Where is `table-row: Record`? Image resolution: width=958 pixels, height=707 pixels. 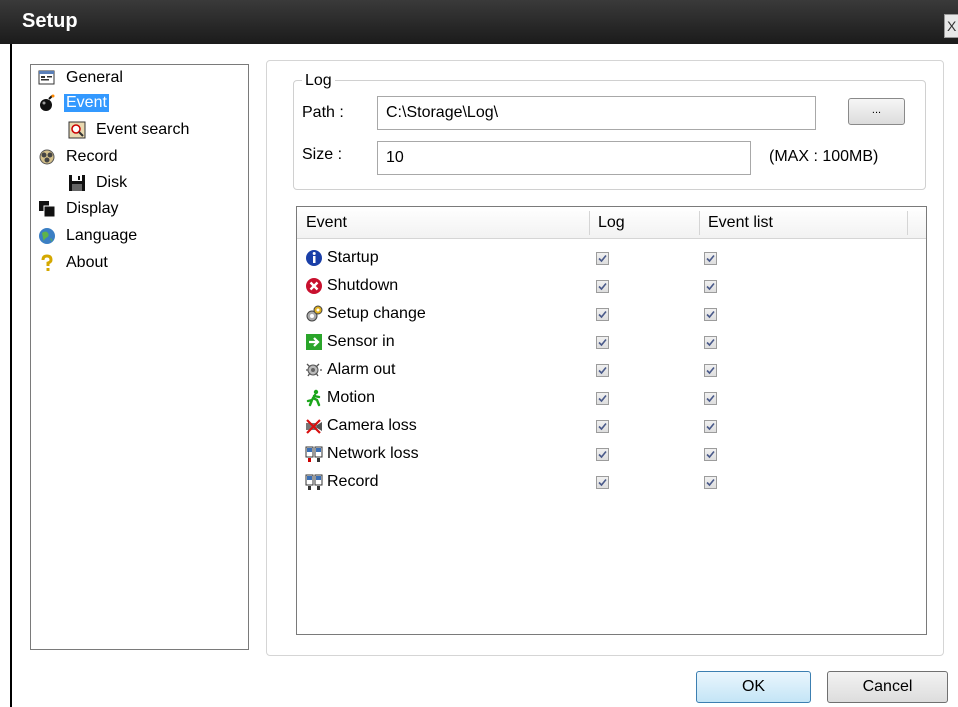
table-row: Record is located at coordinates (605, 483).